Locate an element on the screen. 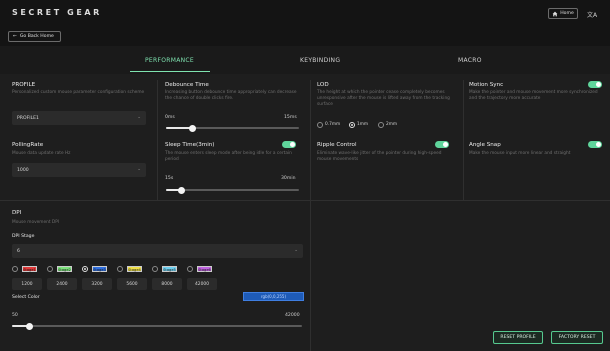  lod-option-1mm is located at coordinates (352, 125).